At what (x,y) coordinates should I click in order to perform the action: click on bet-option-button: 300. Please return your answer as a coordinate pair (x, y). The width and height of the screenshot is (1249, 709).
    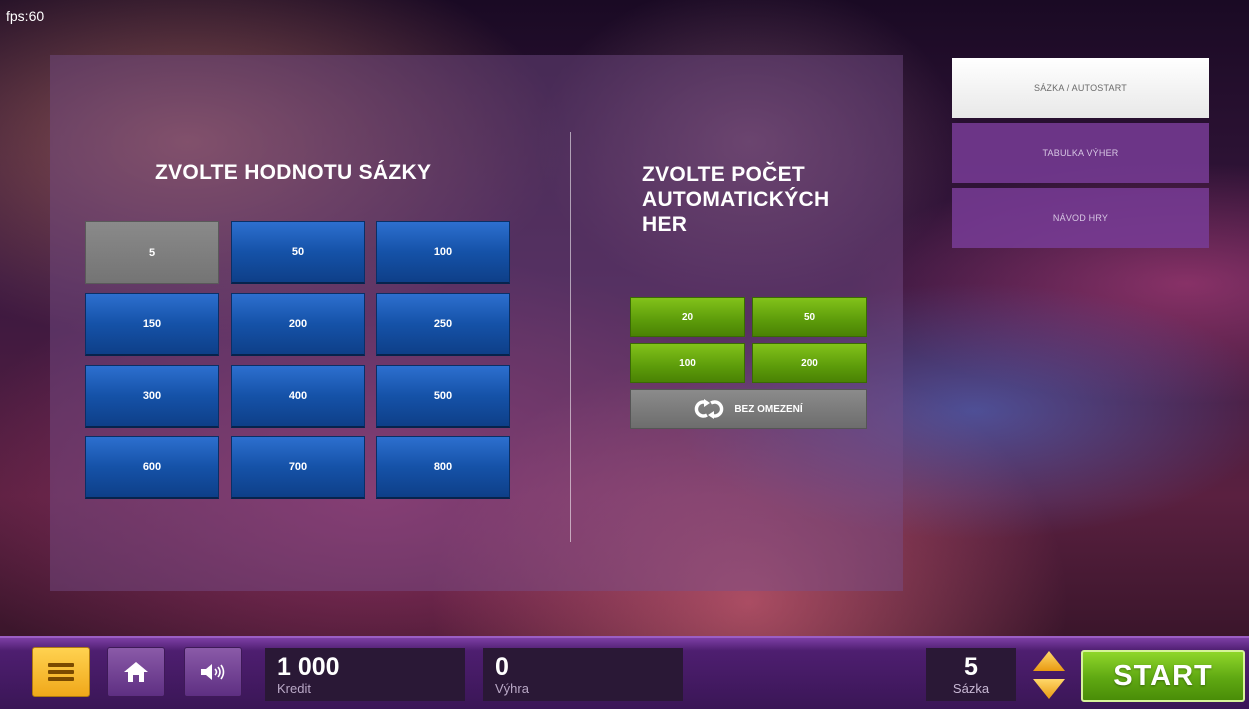
    Looking at the image, I should click on (152, 396).